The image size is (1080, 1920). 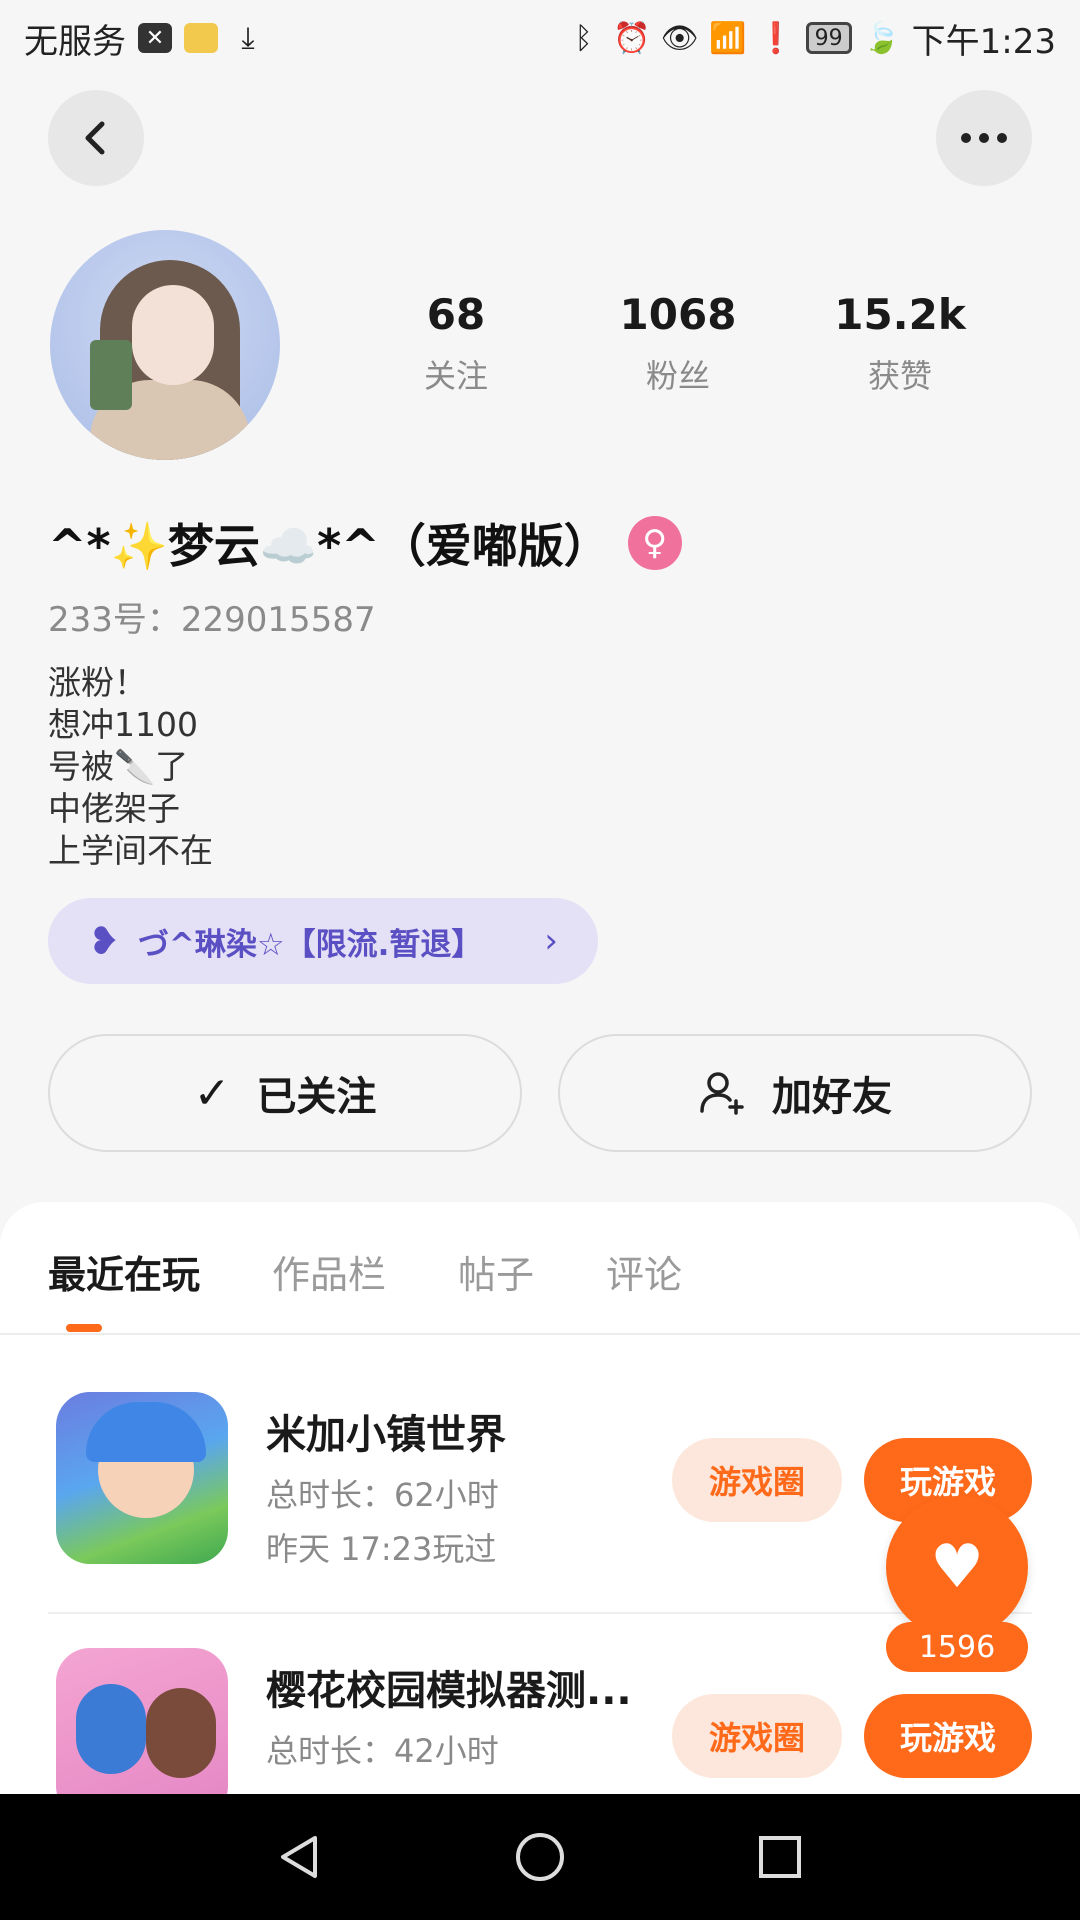 I want to click on chevron-right-icon: ›, so click(x=551, y=941).